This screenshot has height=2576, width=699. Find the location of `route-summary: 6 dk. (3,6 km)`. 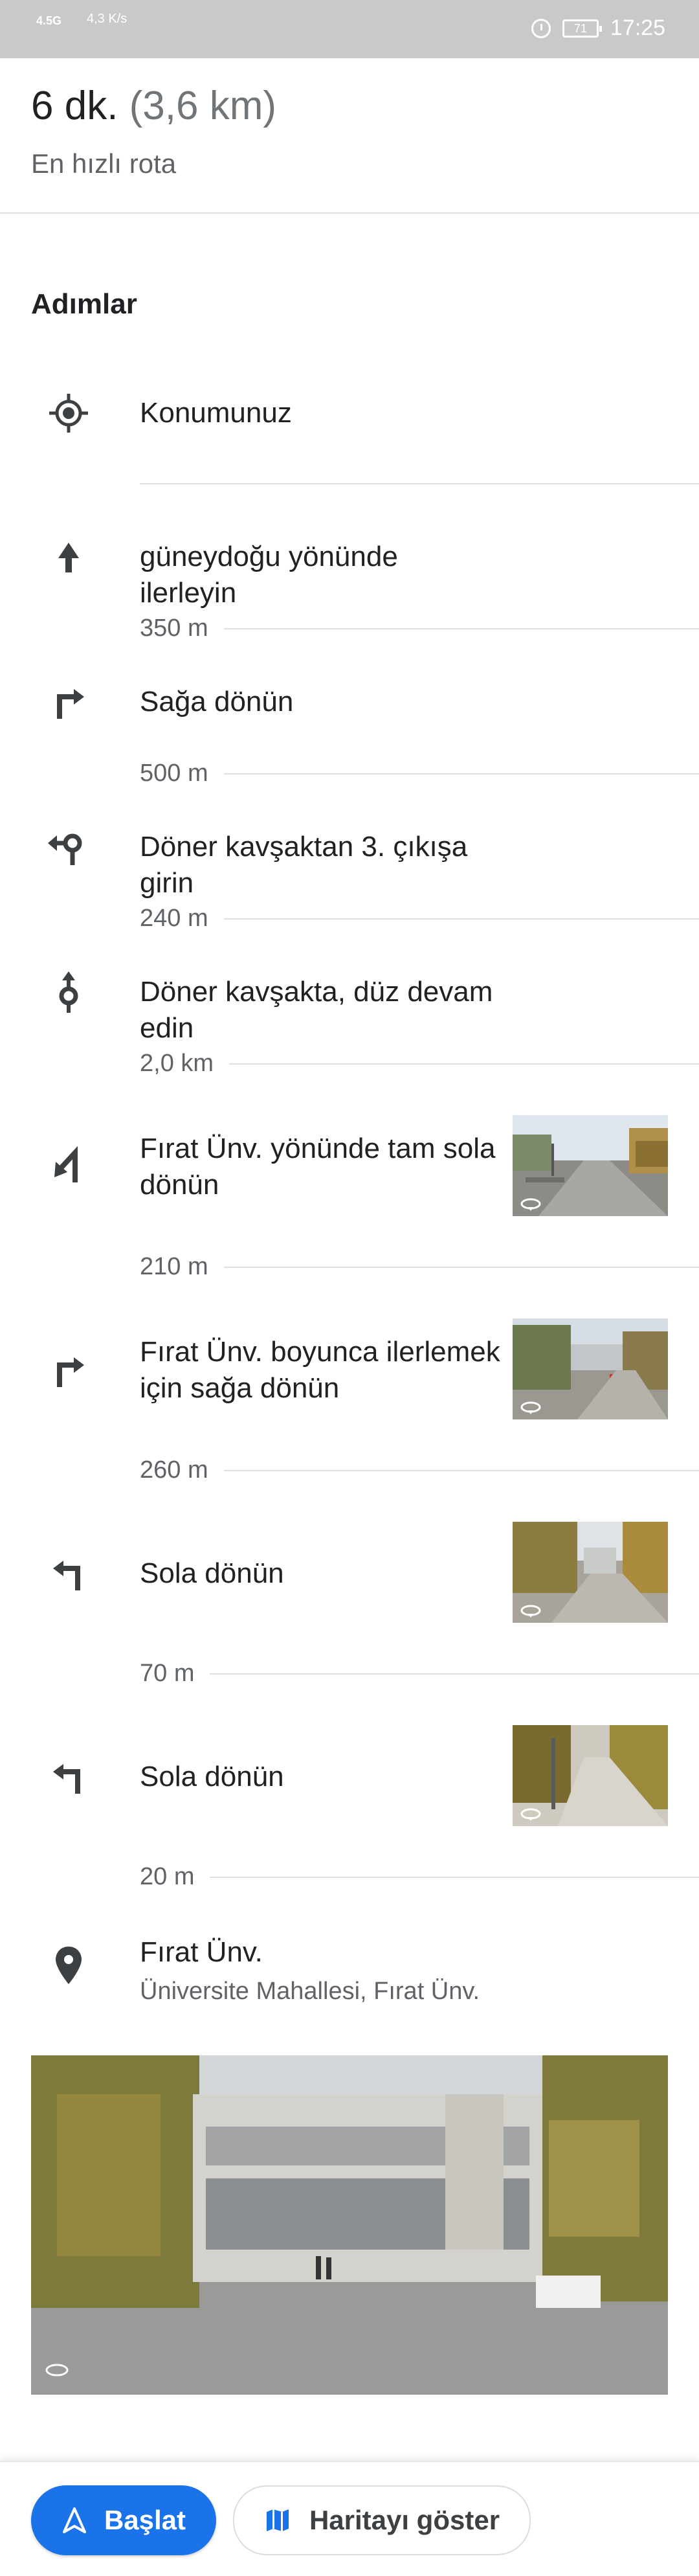

route-summary: 6 dk. (3,6 km) is located at coordinates (153, 106).